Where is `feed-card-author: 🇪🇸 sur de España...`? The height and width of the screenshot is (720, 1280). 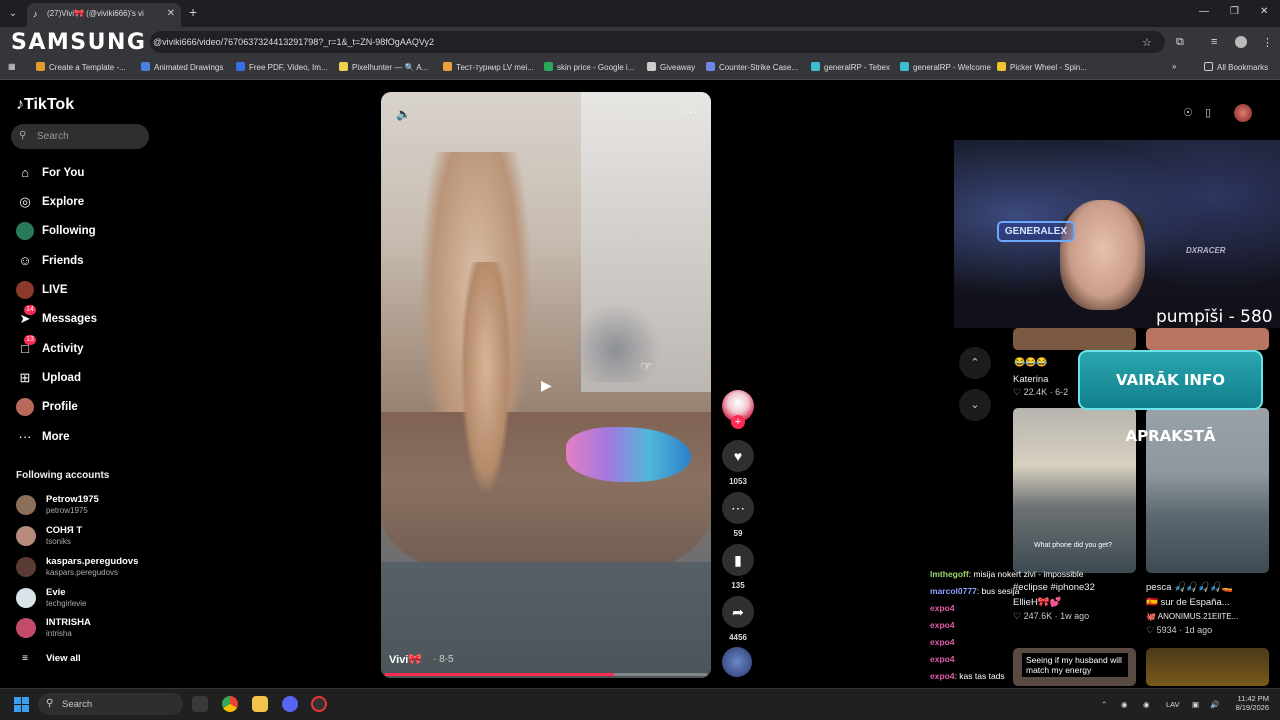
feed-card-author: 🇪🇸 sur de España... is located at coordinates (1188, 602).